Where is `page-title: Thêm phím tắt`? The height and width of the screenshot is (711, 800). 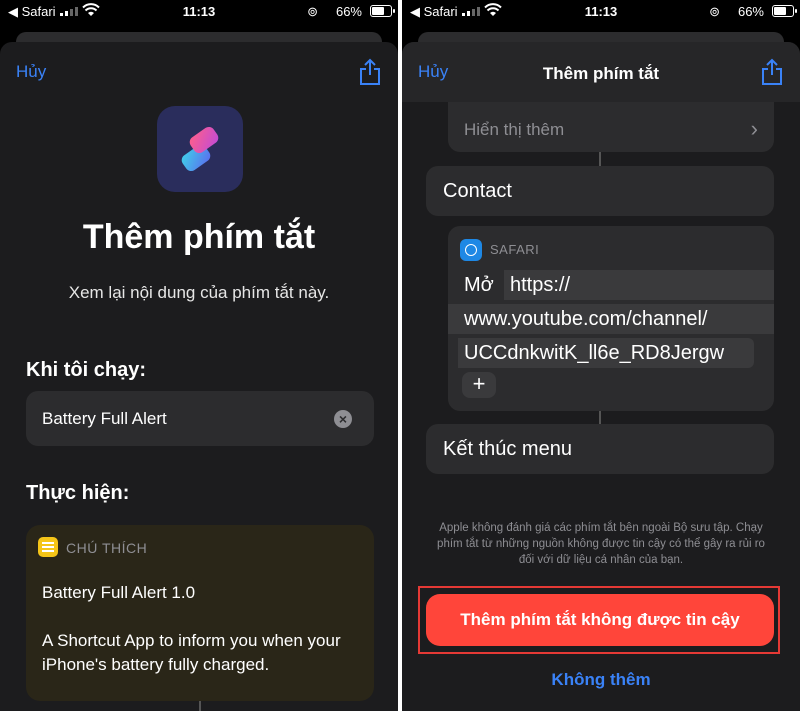 page-title: Thêm phím tắt is located at coordinates (199, 237).